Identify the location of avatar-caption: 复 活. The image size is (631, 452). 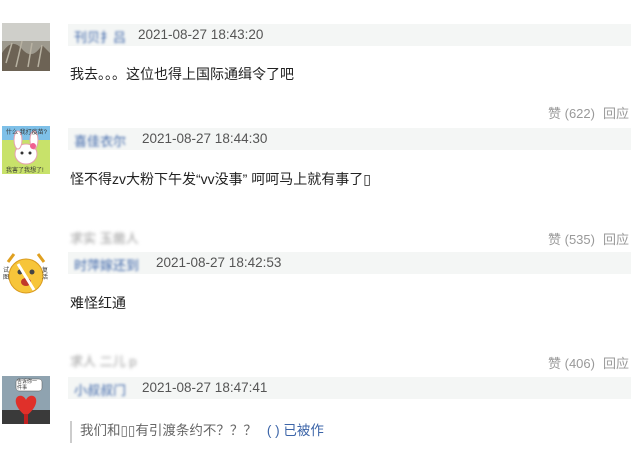
(45, 274).